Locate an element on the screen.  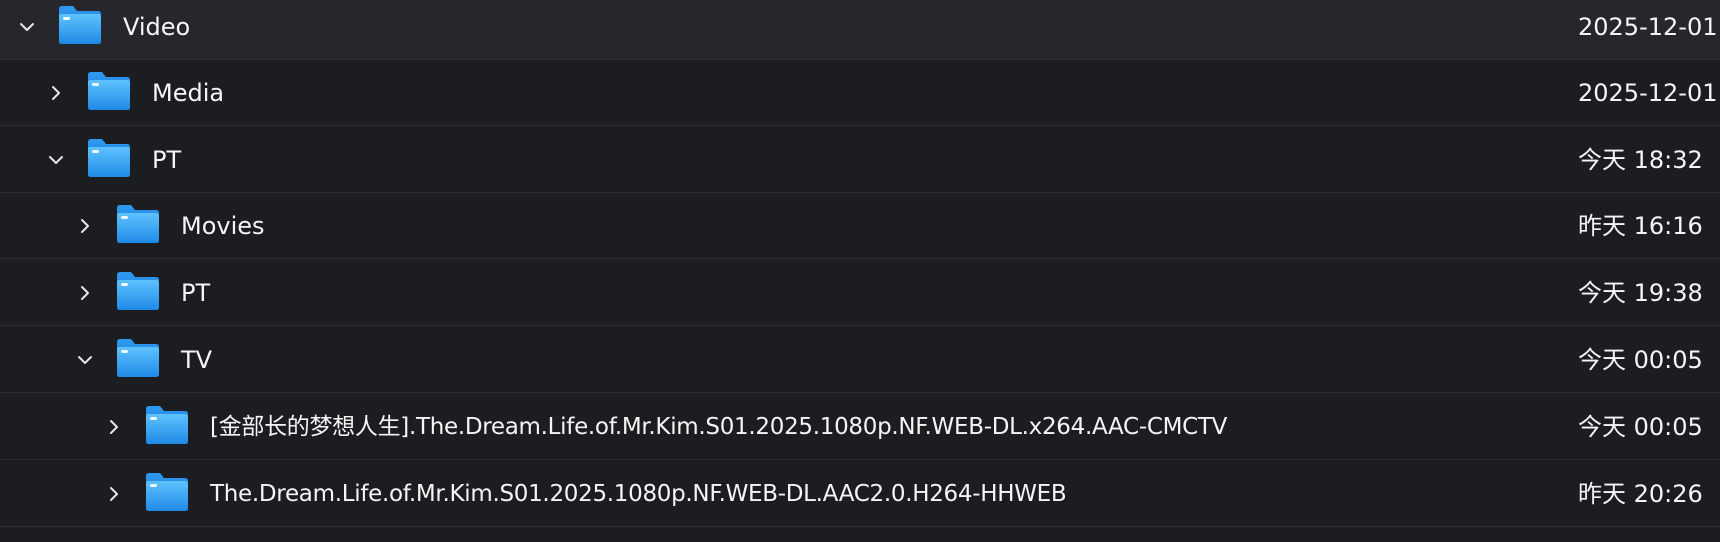
folder-name: Video is located at coordinates (157, 27).